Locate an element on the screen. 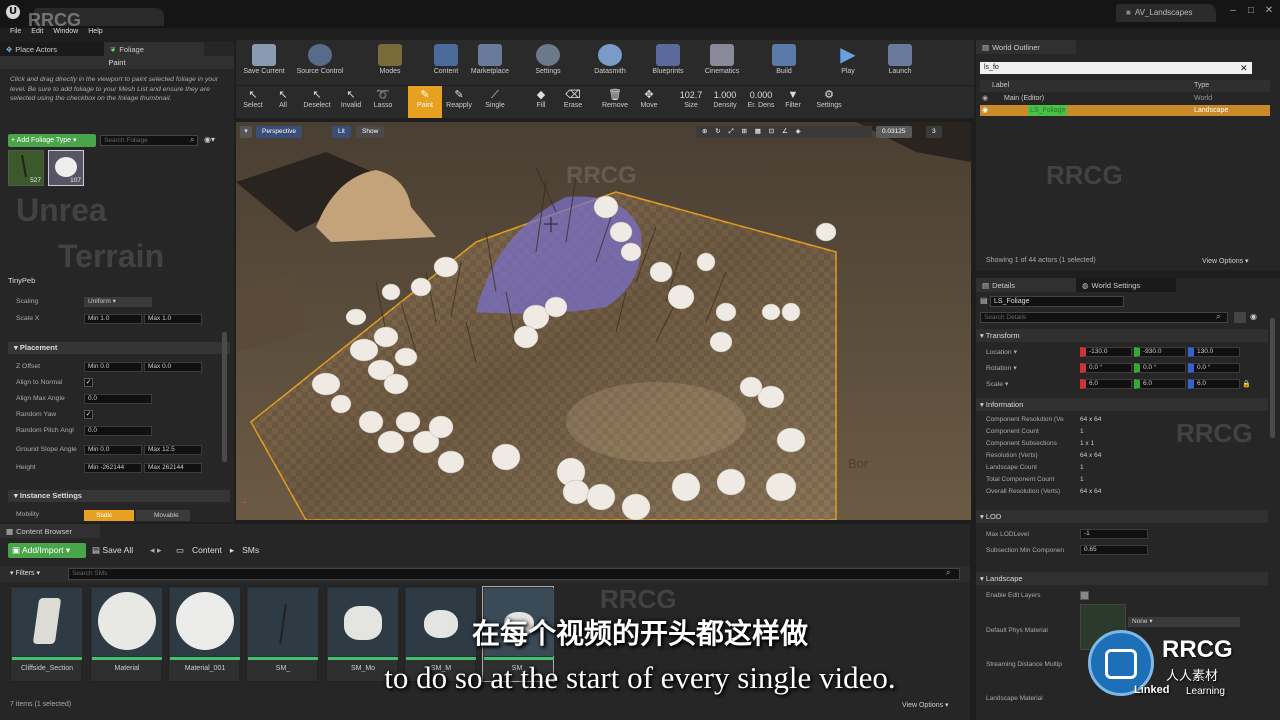 This screenshot has width=1280, height=720. column-type: Type is located at coordinates (1201, 86).